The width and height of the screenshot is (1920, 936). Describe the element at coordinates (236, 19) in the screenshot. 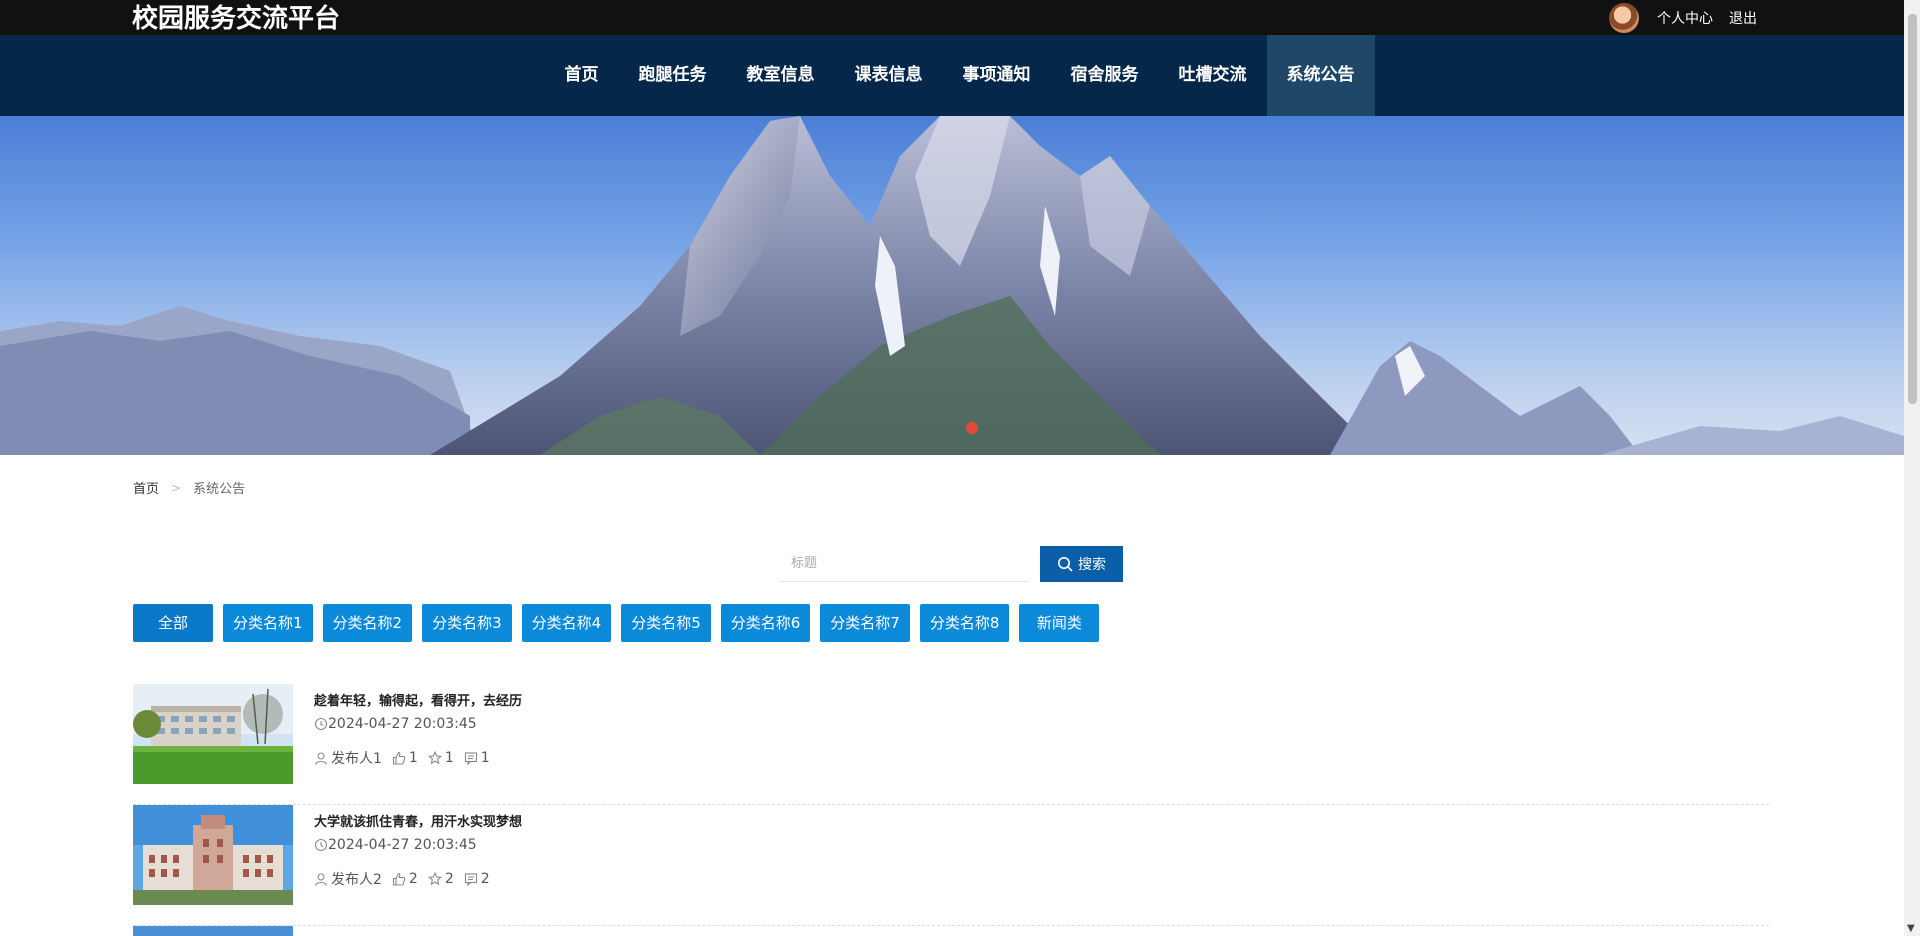

I see `site-title: 校园服务交流平台` at that location.